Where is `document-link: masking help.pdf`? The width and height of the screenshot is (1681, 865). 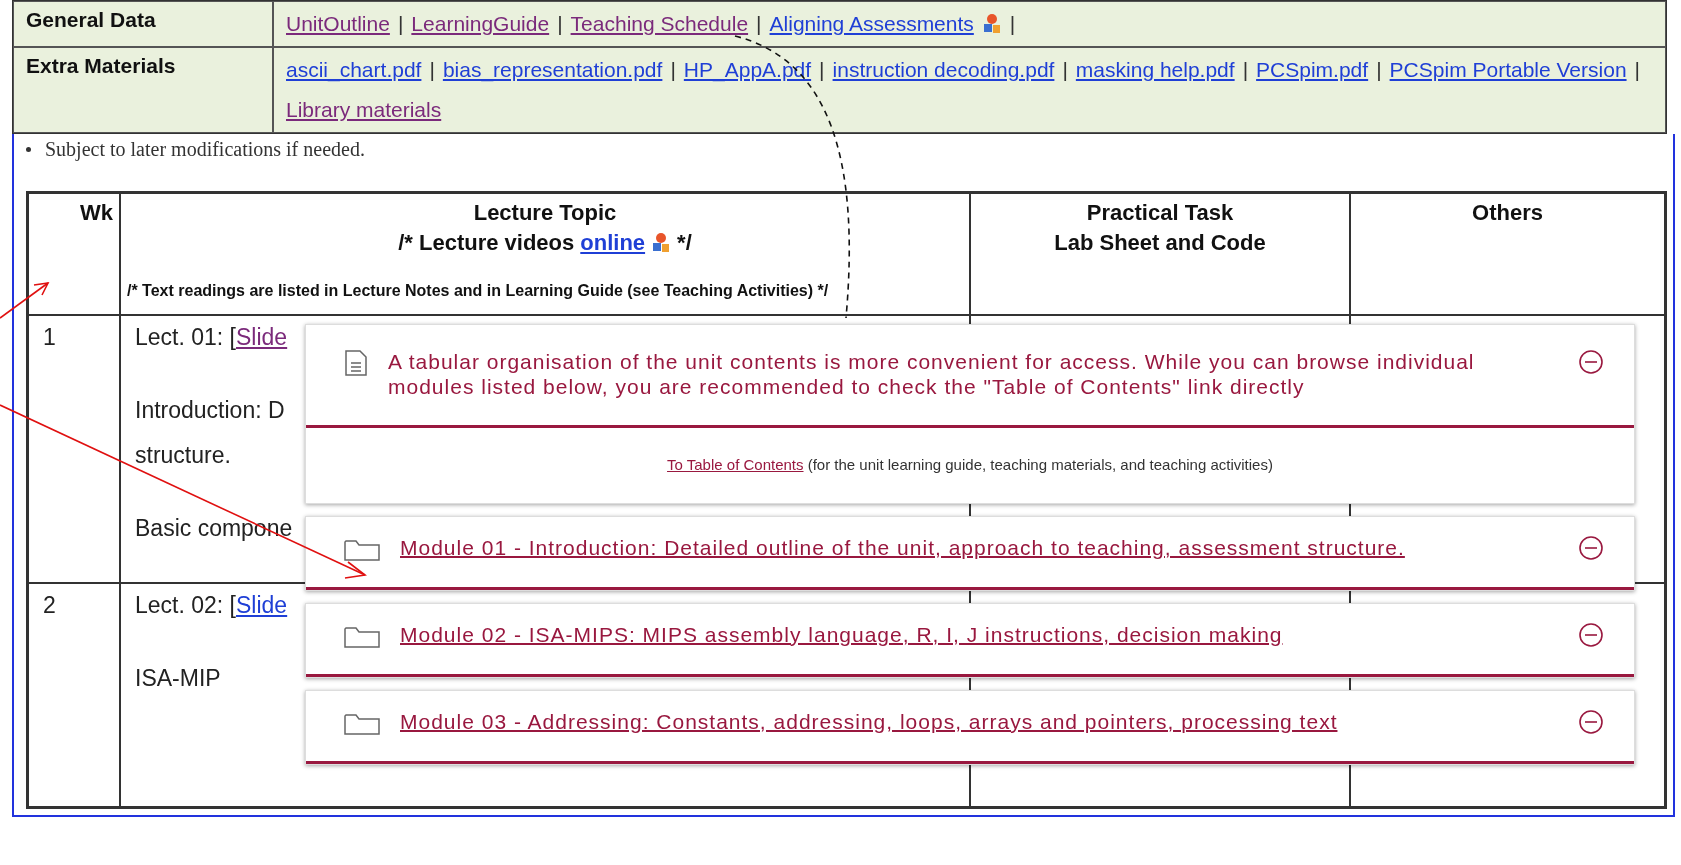
document-link: masking help.pdf is located at coordinates (1155, 70).